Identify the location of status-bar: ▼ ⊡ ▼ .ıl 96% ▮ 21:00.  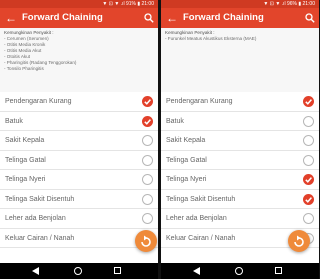
(240, 4).